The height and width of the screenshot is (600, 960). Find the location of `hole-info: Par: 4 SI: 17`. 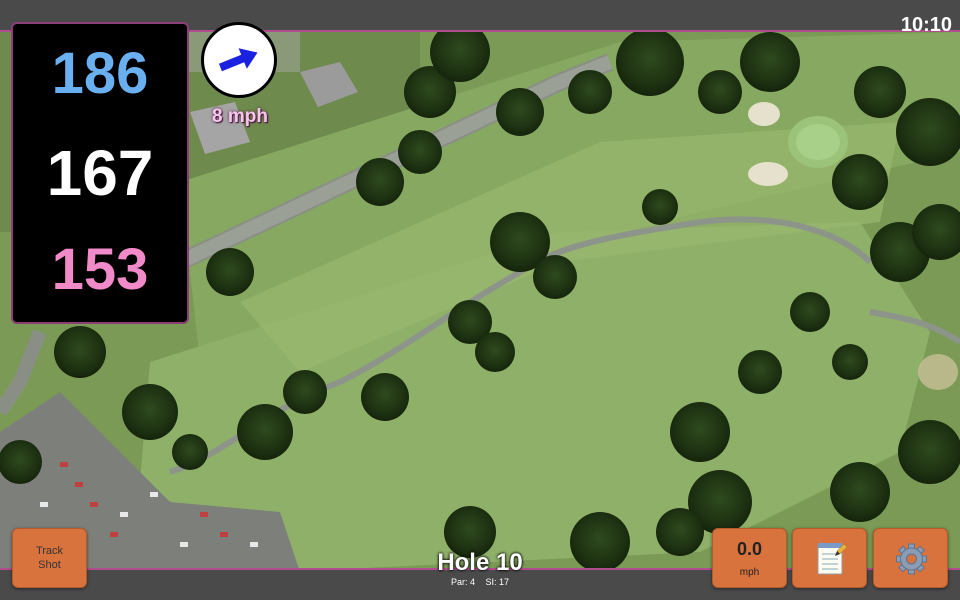

hole-info: Par: 4 SI: 17 is located at coordinates (480, 582).